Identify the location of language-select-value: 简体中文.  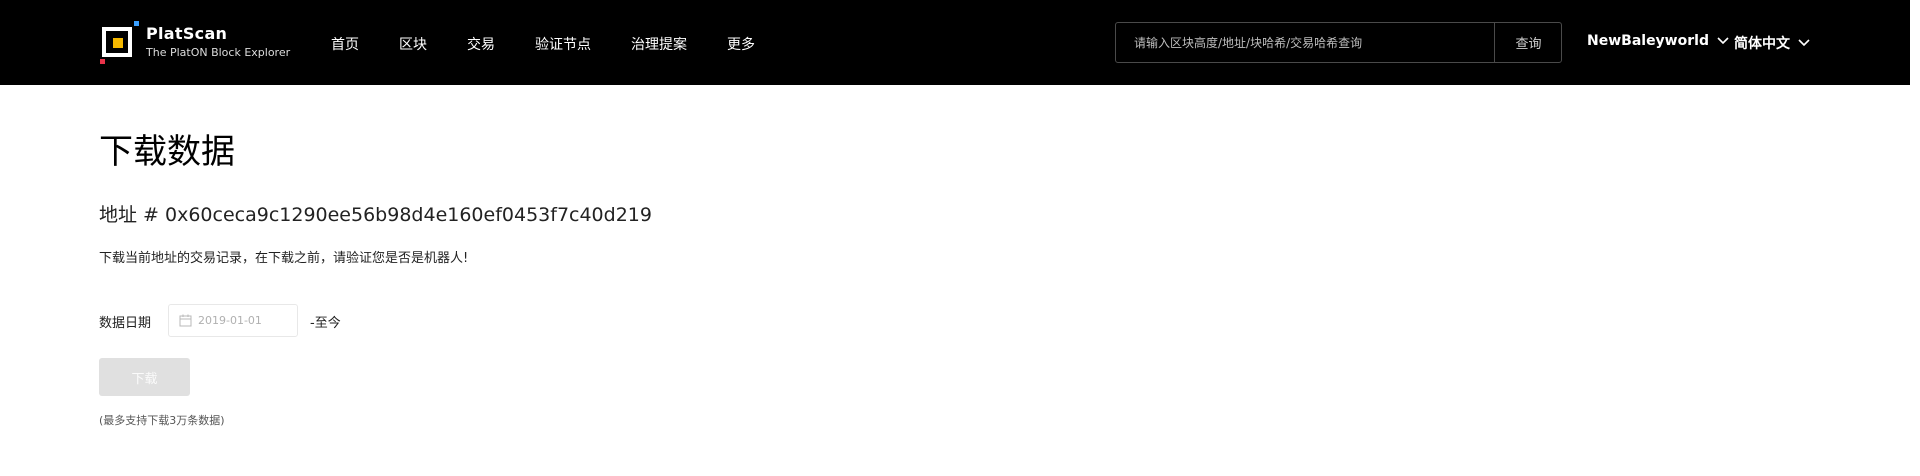
(1762, 44).